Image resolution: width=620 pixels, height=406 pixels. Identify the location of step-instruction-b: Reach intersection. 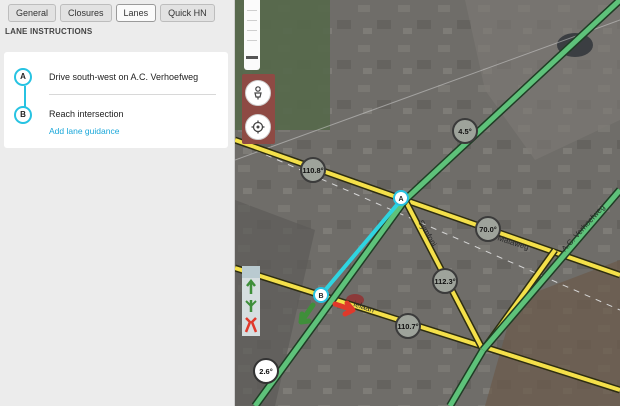
(86, 114).